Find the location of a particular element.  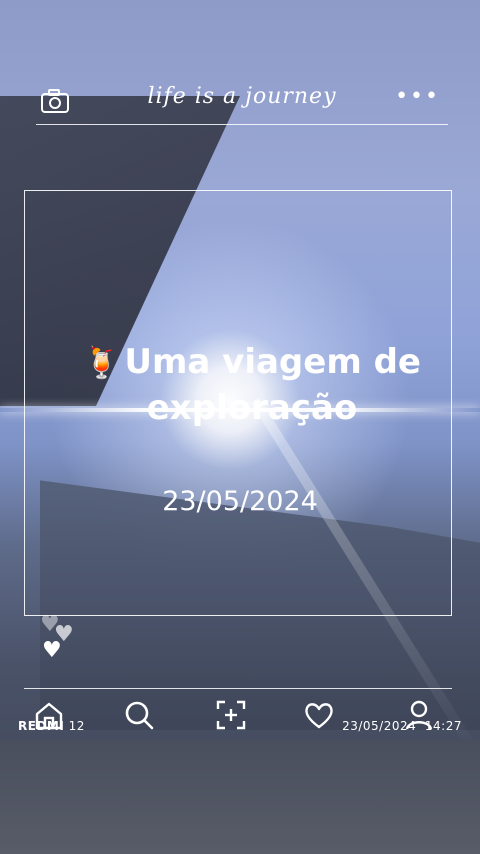

app-title: life is a journey is located at coordinates (242, 96).